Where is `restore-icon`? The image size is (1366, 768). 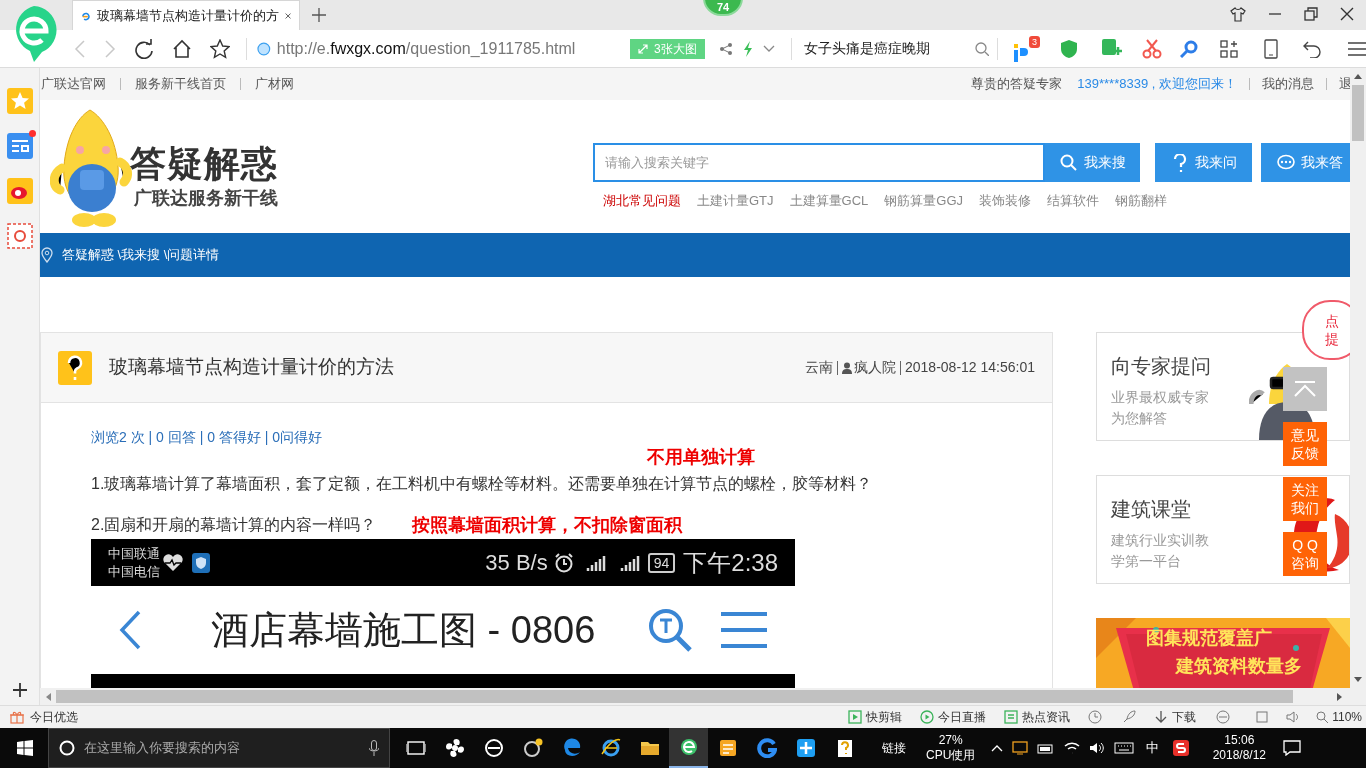
restore-icon is located at coordinates (1311, 14).